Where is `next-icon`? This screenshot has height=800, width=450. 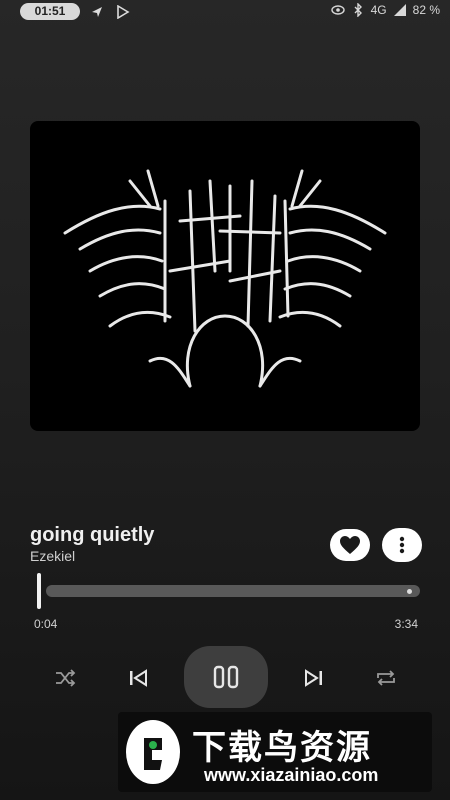 next-icon is located at coordinates (313, 678).